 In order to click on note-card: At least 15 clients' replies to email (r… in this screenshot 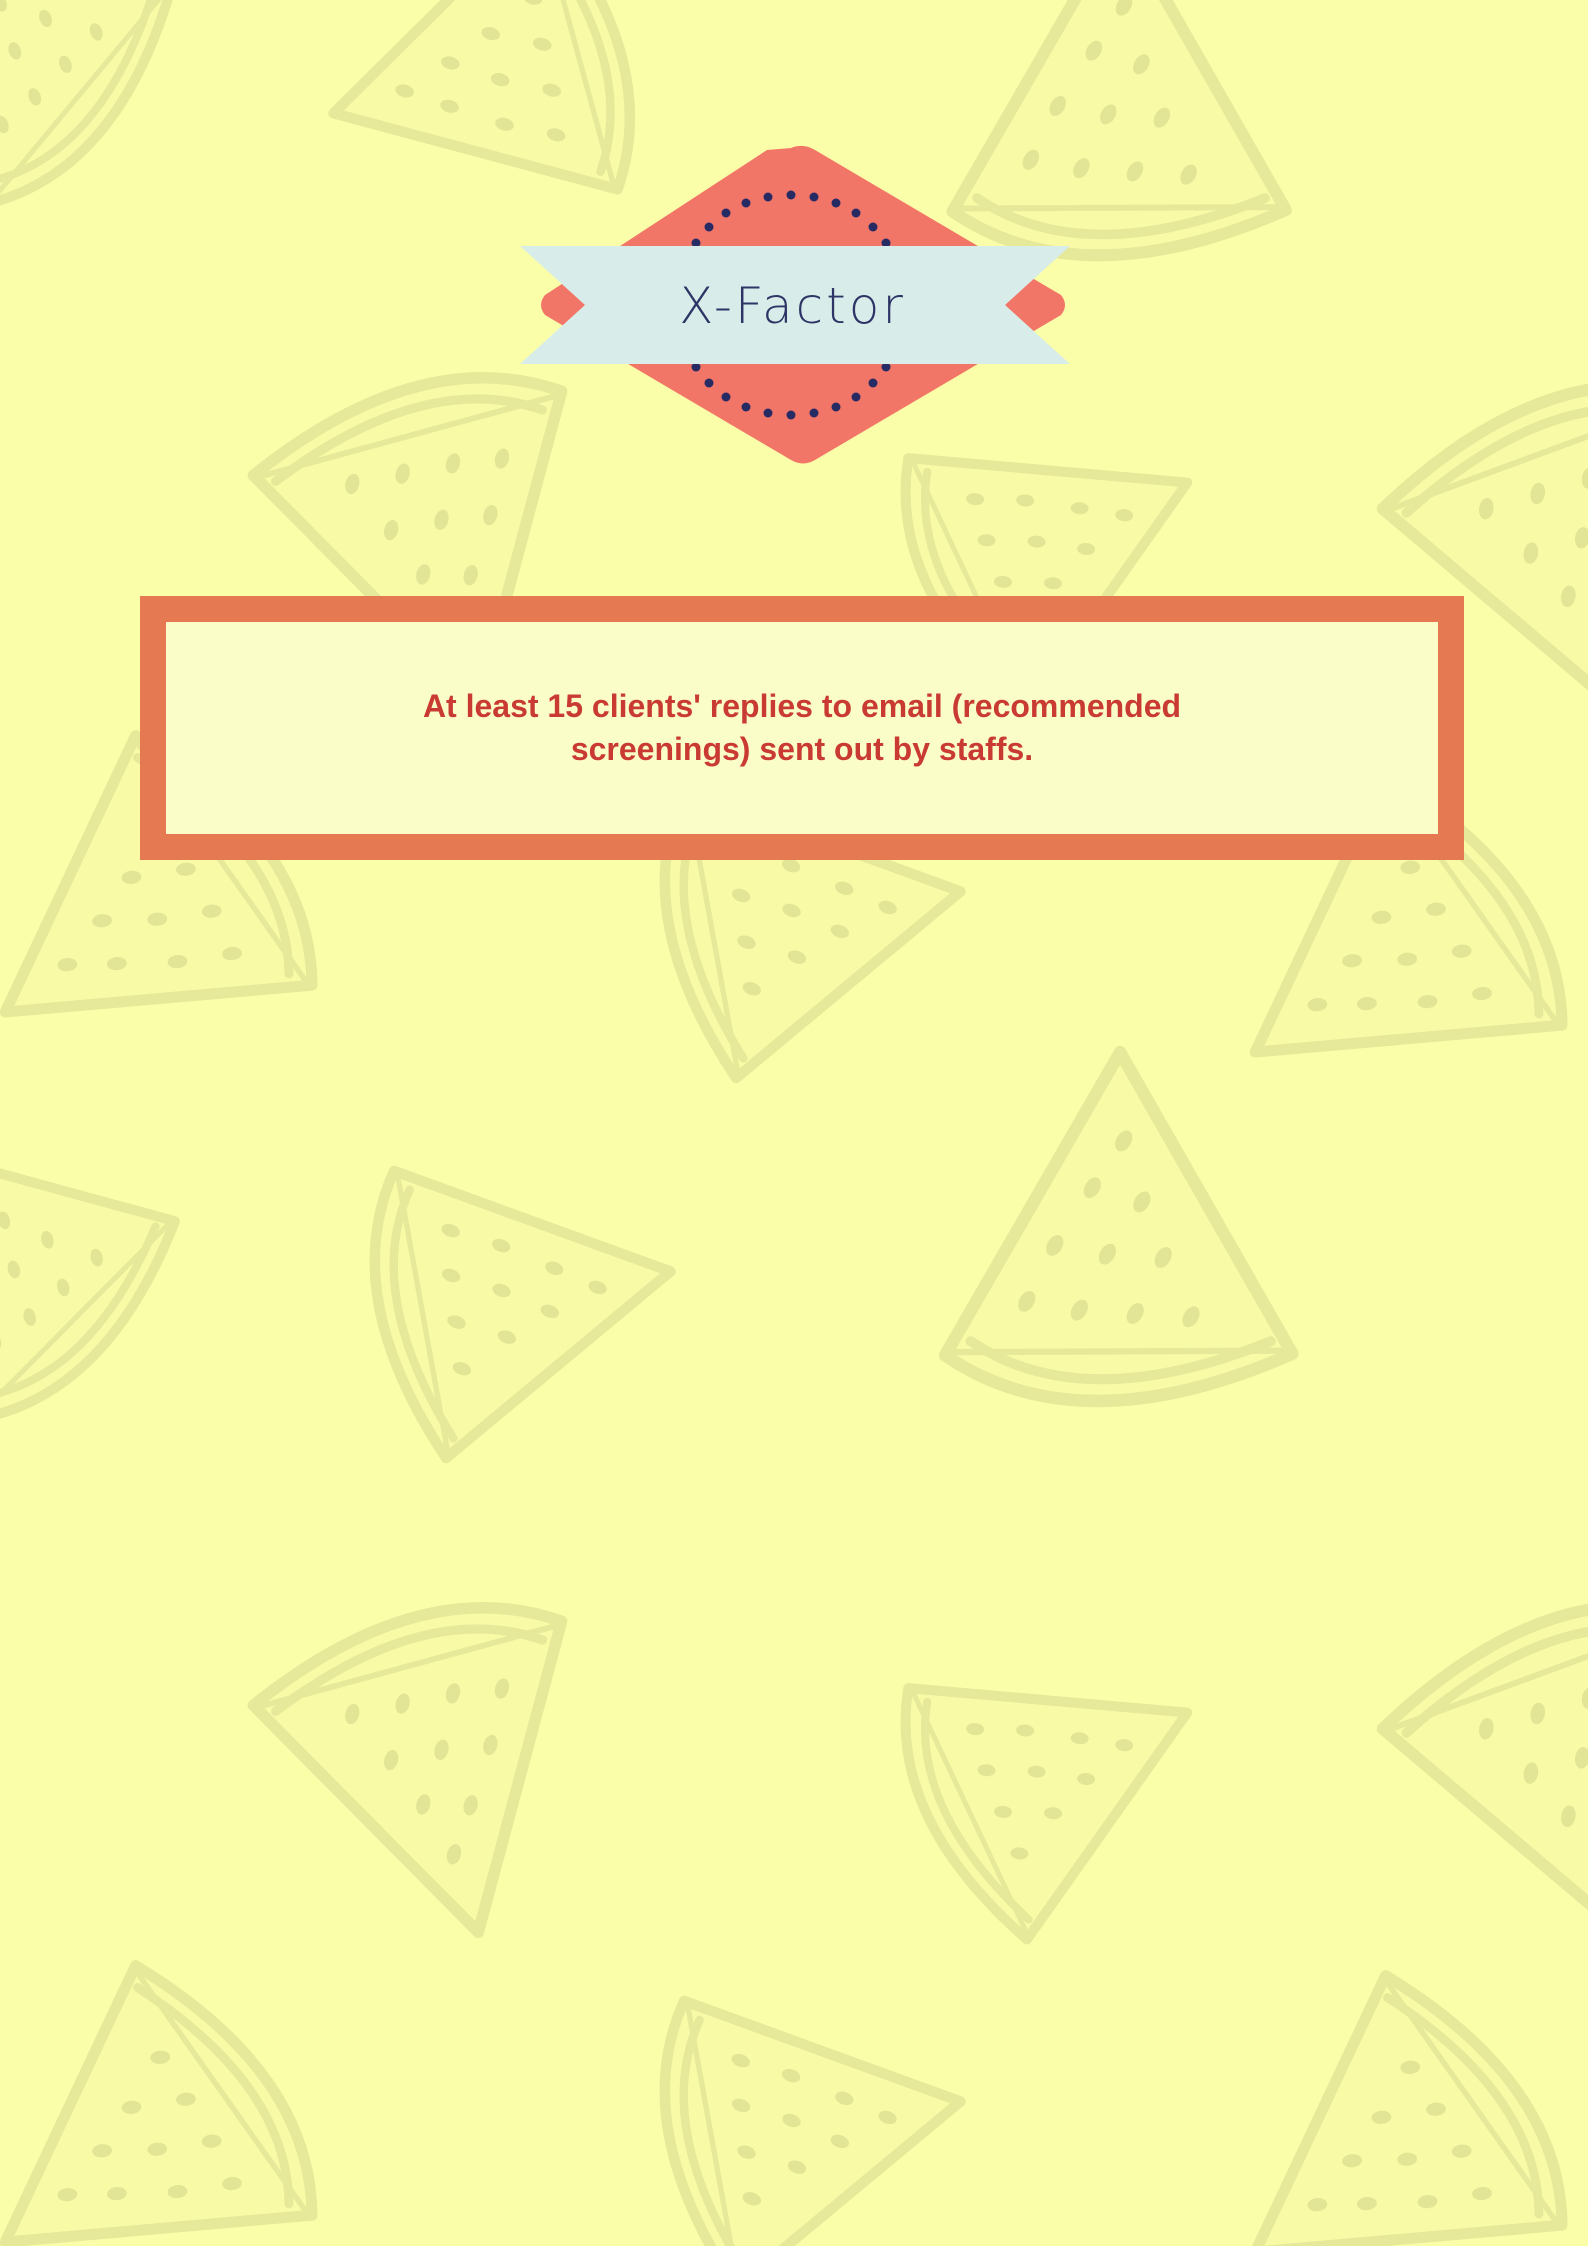, I will do `click(802, 728)`.